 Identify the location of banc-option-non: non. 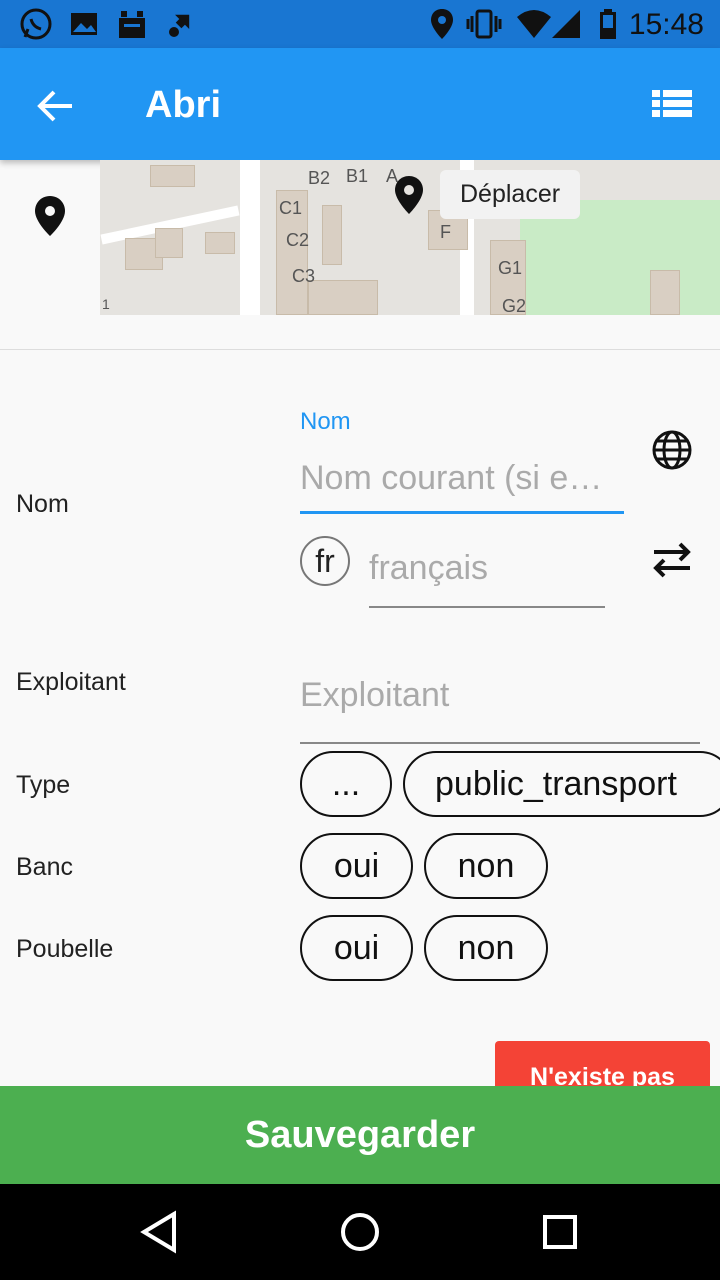
(486, 866).